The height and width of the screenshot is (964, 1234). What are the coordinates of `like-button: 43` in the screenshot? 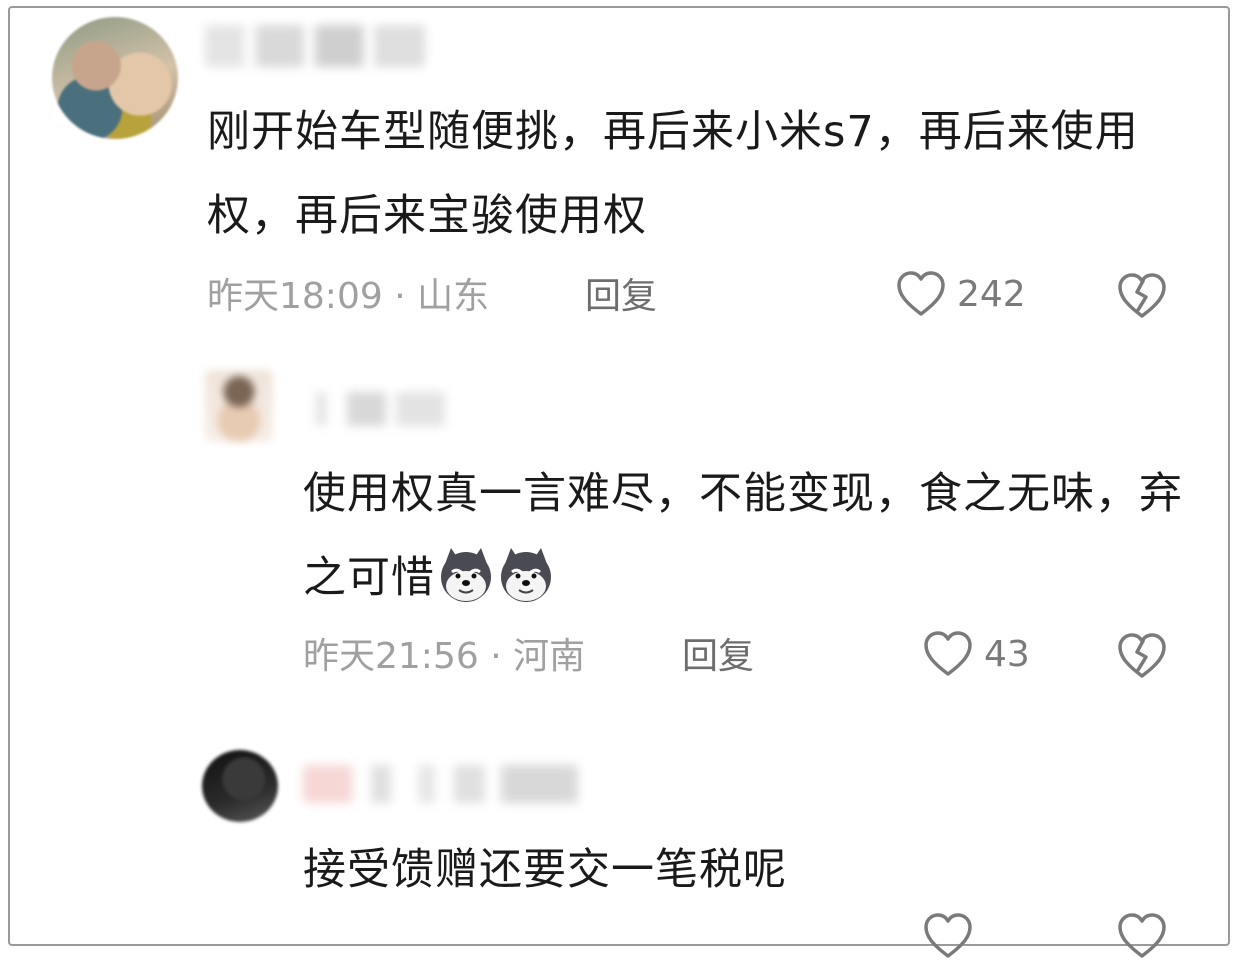 It's located at (976, 654).